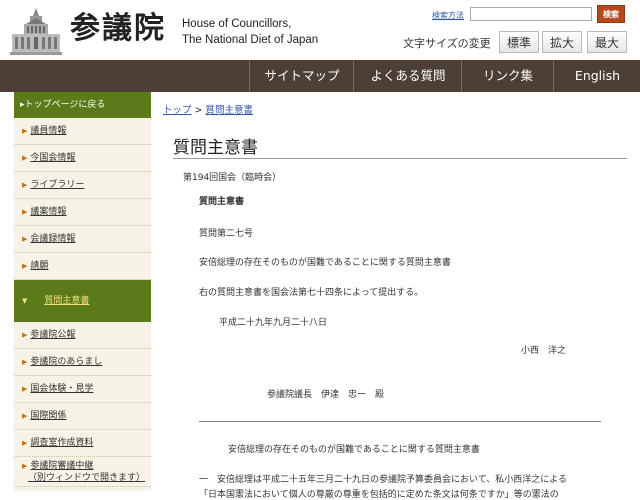 The width and height of the screenshot is (640, 500). What do you see at coordinates (82, 212) in the screenshot?
I see `sidebar-item-bills: ▶ 議案情報` at bounding box center [82, 212].